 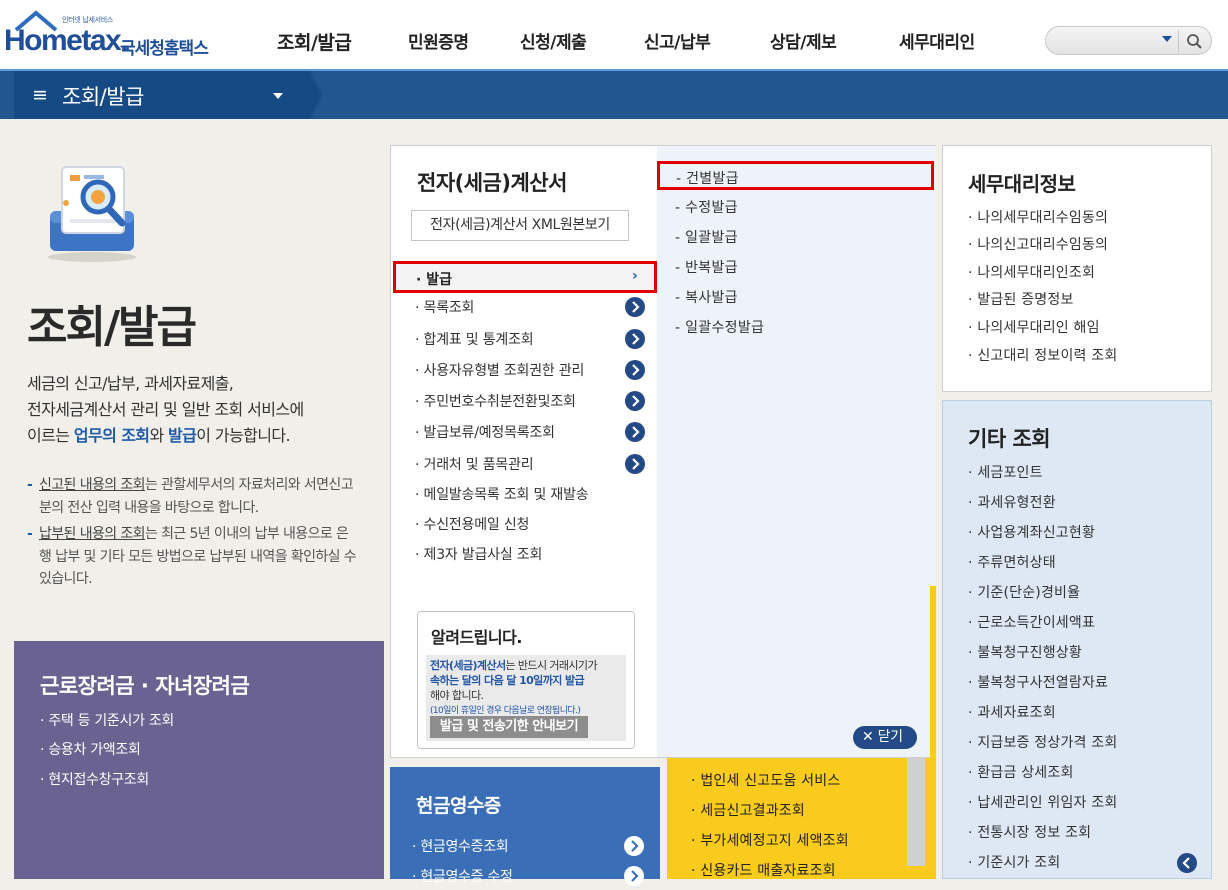 I want to click on nav-item-certificate: 민원증명, so click(x=438, y=40).